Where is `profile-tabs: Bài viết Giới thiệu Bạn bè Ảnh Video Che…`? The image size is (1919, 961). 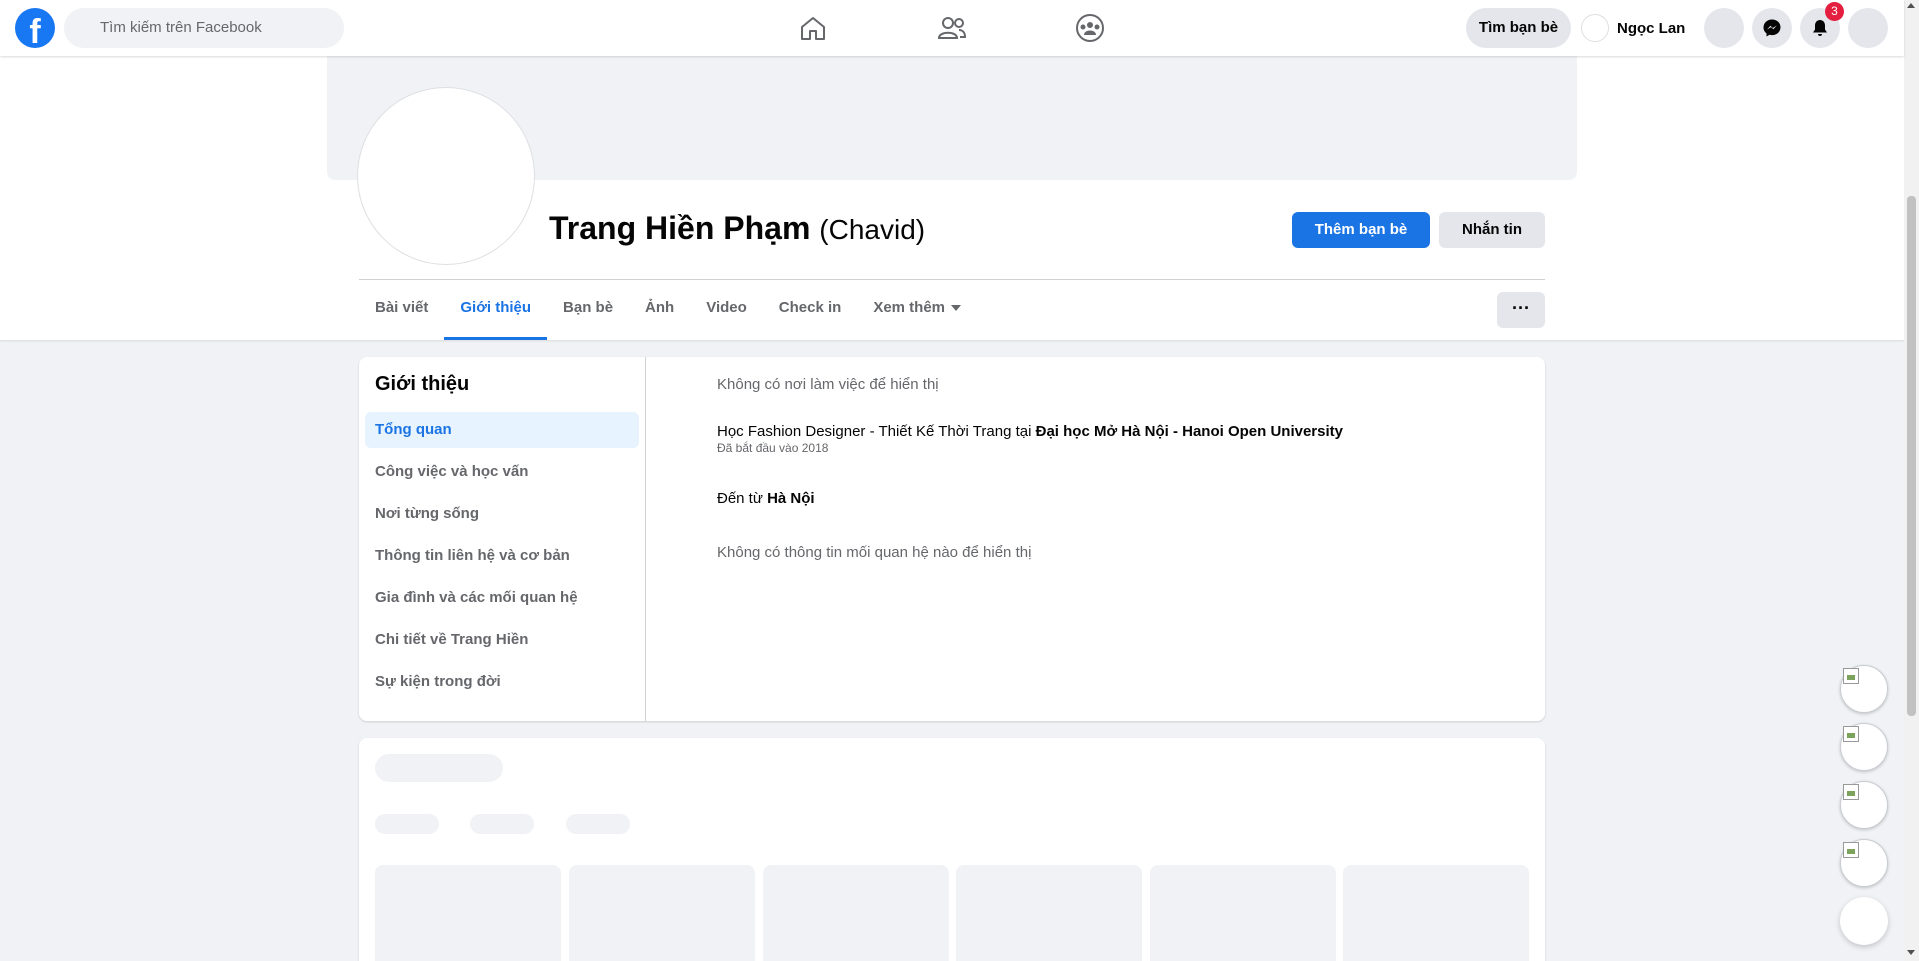
profile-tabs: Bài viết Giới thiệu Bạn bè Ảnh Video Che… is located at coordinates (668, 310).